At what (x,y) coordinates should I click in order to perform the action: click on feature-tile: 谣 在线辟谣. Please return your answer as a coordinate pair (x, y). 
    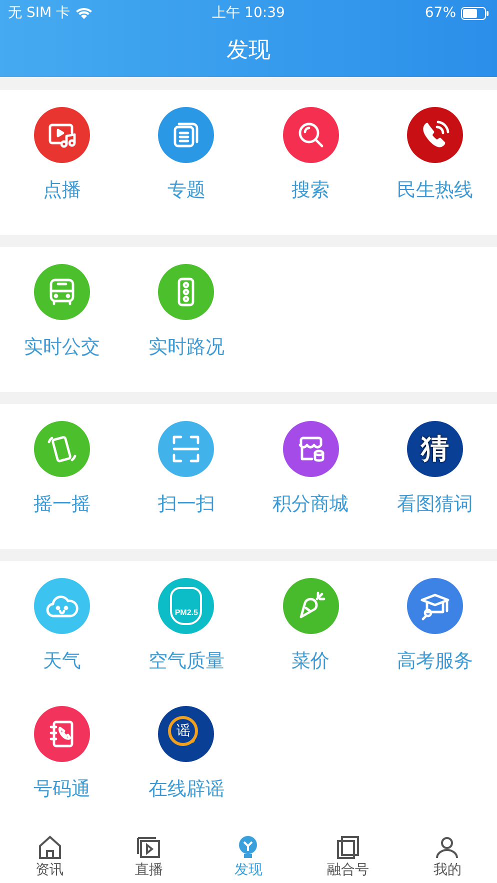
    Looking at the image, I should click on (186, 754).